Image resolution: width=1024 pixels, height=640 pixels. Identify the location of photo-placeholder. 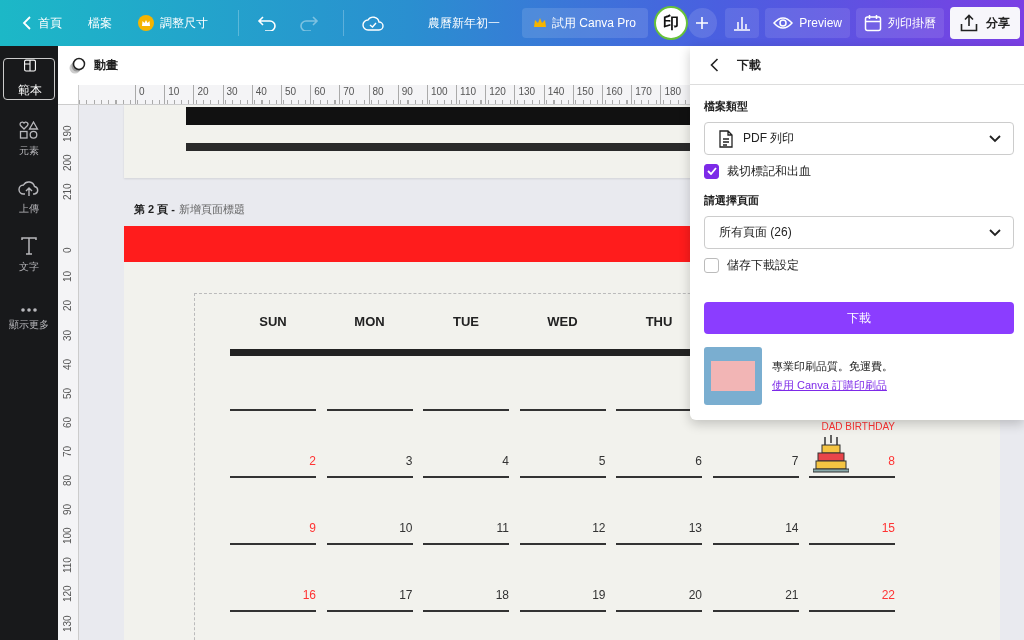
(733, 376).